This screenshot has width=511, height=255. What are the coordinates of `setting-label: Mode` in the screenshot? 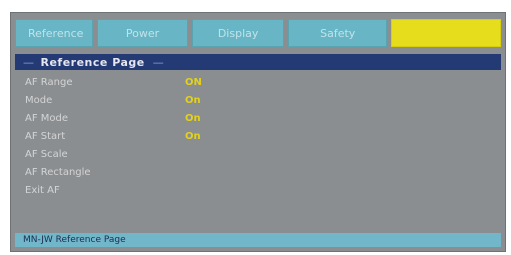 It's located at (39, 100).